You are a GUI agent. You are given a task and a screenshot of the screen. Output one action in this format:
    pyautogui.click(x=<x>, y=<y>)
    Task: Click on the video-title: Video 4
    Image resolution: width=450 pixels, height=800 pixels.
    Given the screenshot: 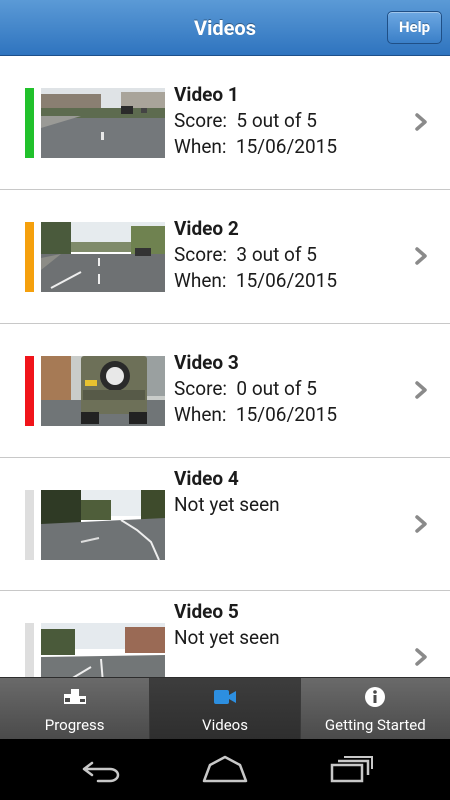 What is the action you would take?
    pyautogui.click(x=206, y=478)
    